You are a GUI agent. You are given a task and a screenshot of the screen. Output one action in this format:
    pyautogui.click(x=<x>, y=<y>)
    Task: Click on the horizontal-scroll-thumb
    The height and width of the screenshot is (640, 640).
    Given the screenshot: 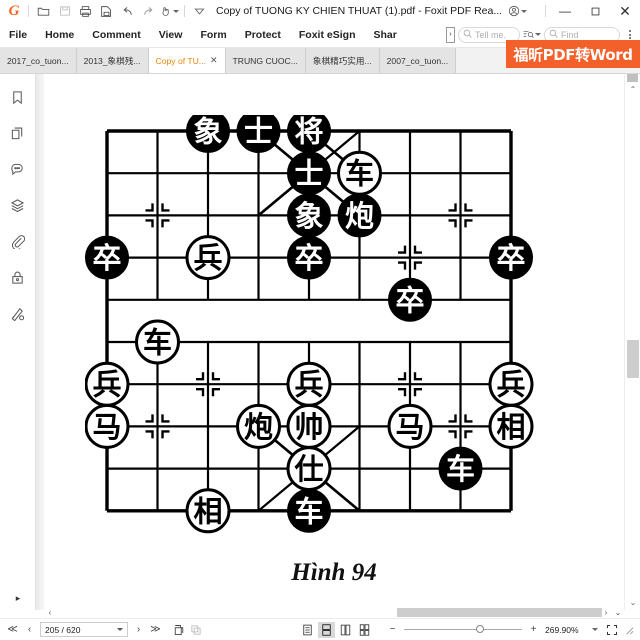 What is the action you would take?
    pyautogui.click(x=499, y=612)
    